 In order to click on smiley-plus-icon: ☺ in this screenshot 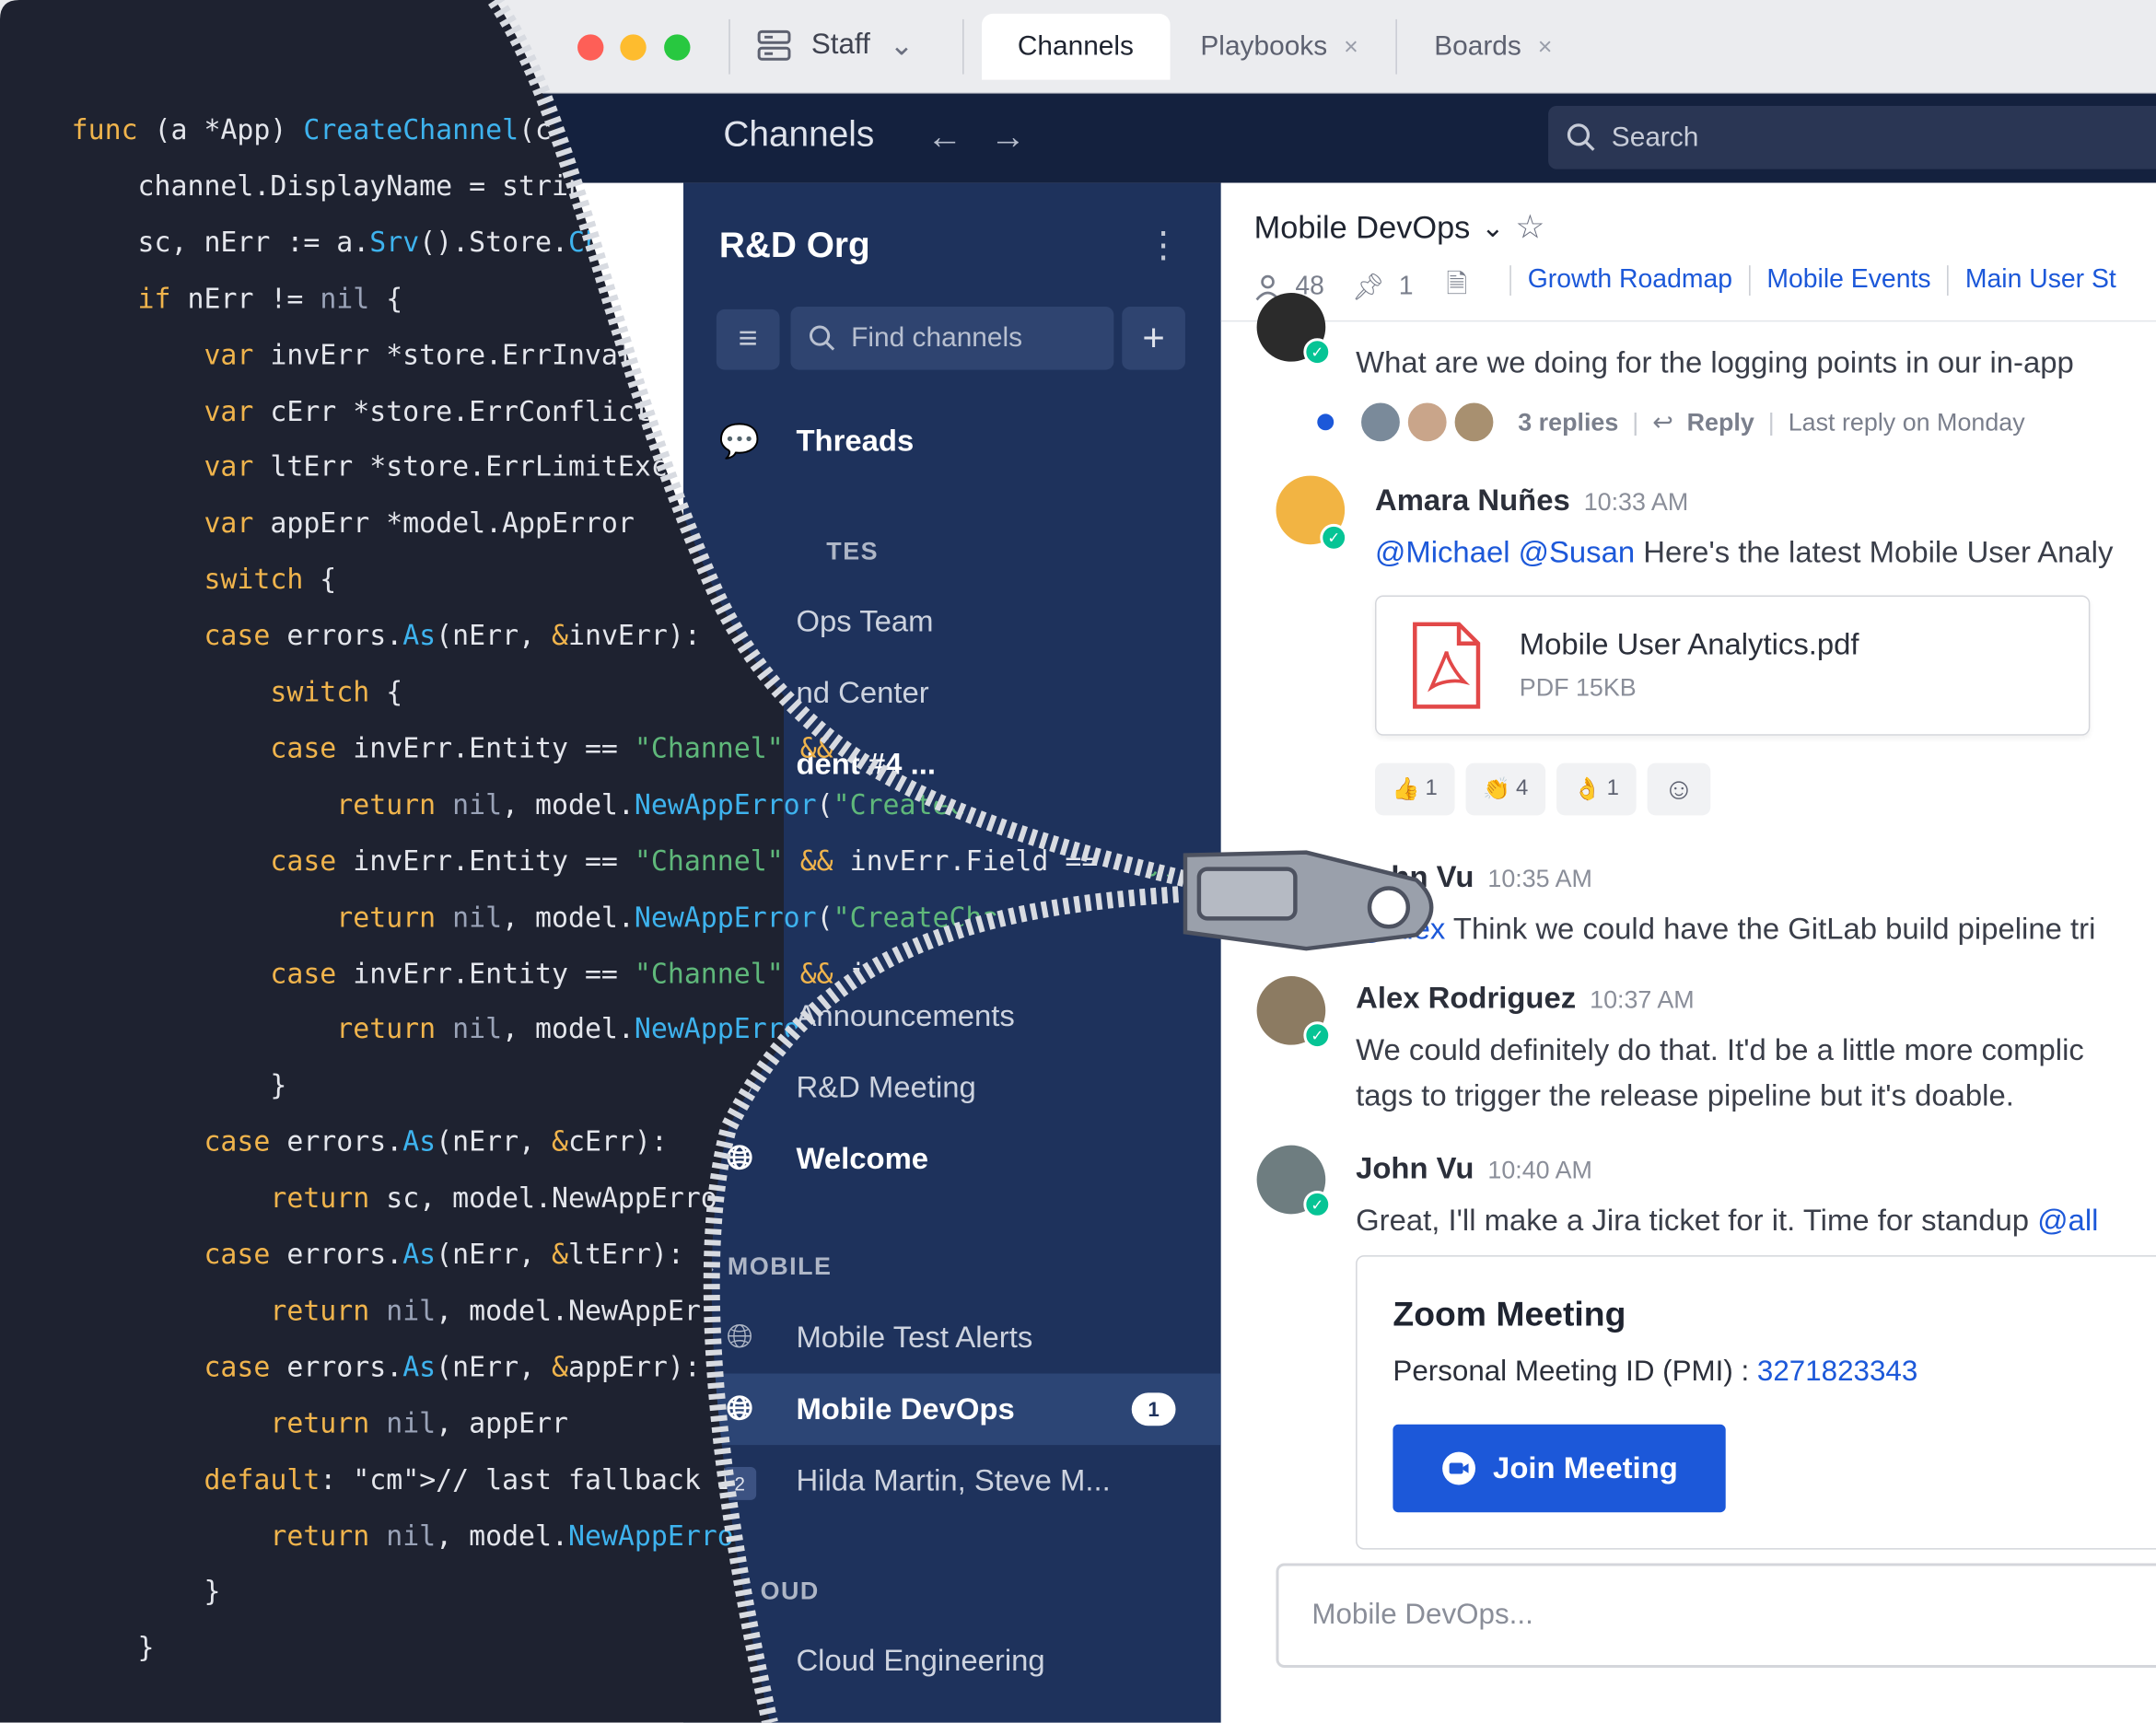, I will do `click(1679, 788)`.